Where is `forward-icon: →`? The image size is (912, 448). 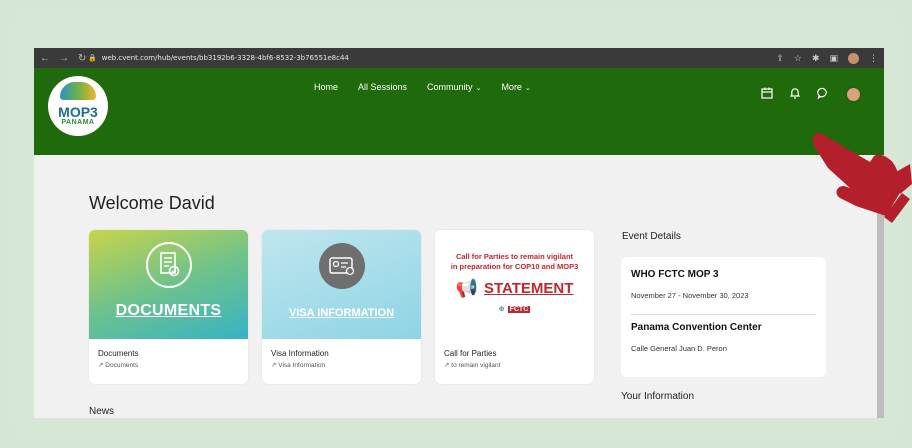 forward-icon: → is located at coordinates (64, 58).